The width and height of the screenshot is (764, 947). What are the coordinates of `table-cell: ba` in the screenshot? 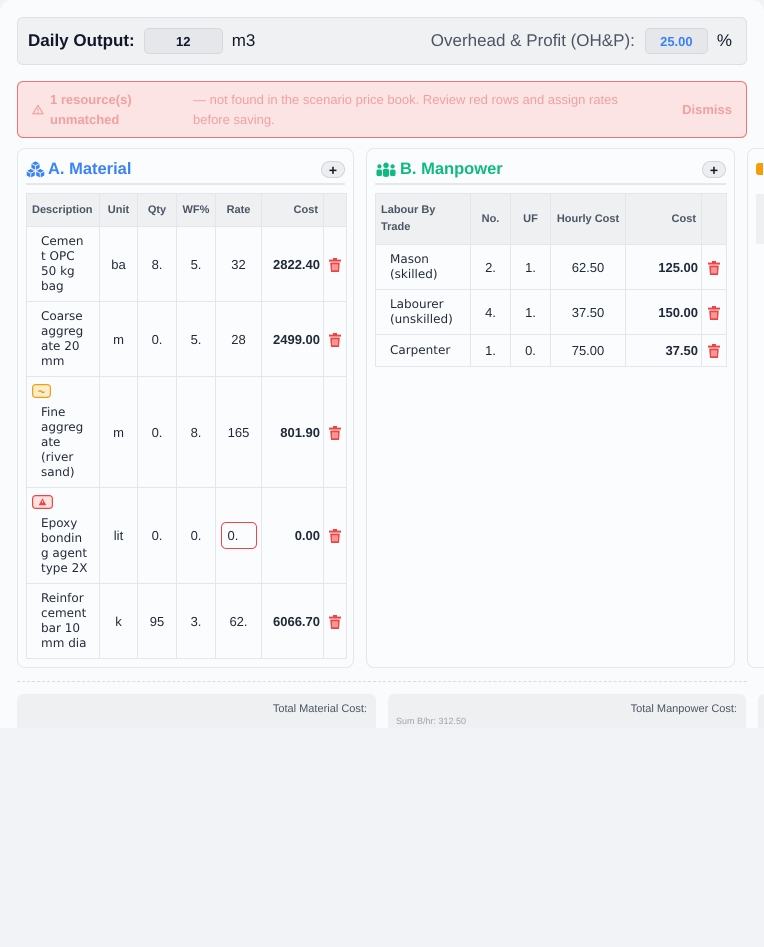 It's located at (118, 264).